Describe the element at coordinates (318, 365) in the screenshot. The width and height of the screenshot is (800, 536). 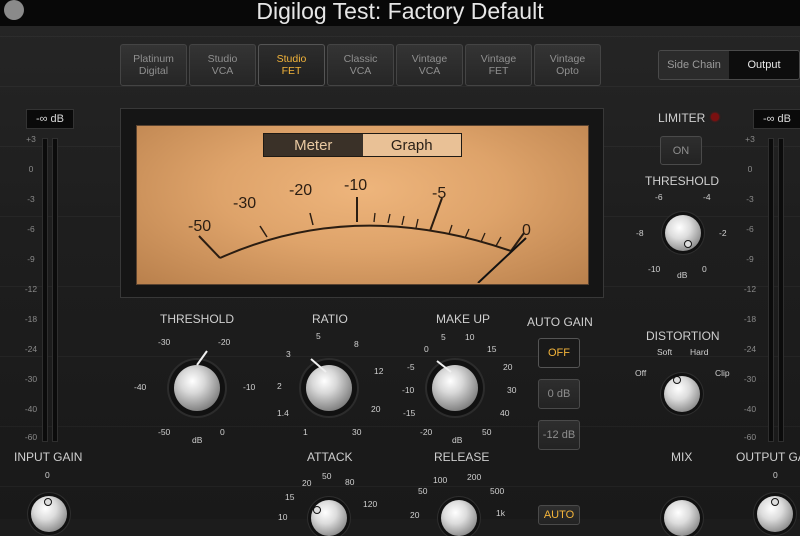
I see `ratio-pointer` at that location.